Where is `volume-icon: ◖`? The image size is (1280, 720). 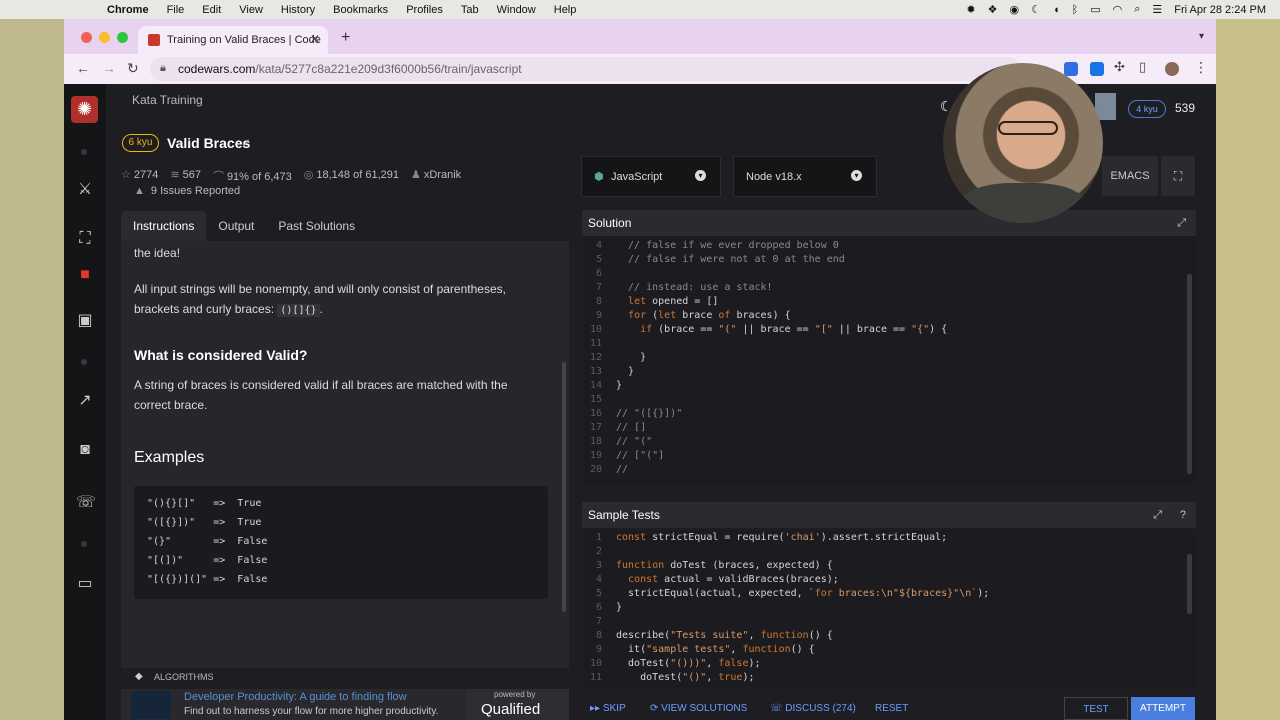
volume-icon: ◖ is located at coordinates (1056, 10).